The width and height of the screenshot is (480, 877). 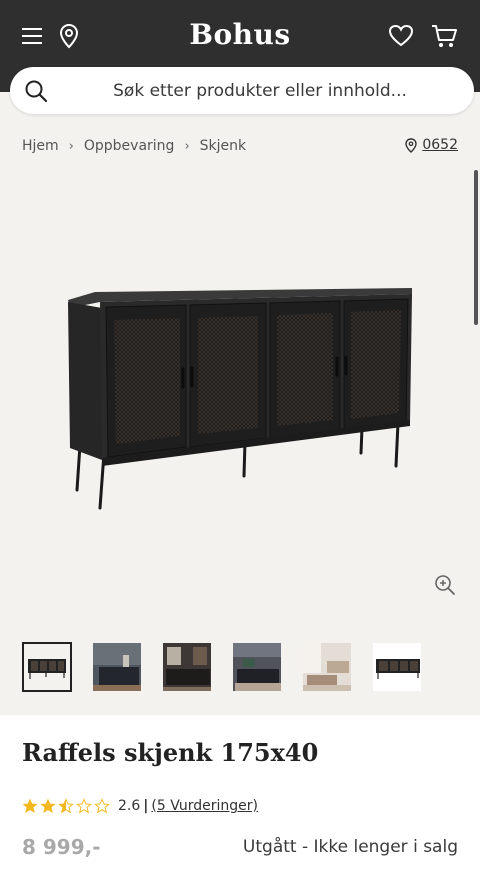 What do you see at coordinates (411, 145) in the screenshot?
I see `location-pin-icon` at bounding box center [411, 145].